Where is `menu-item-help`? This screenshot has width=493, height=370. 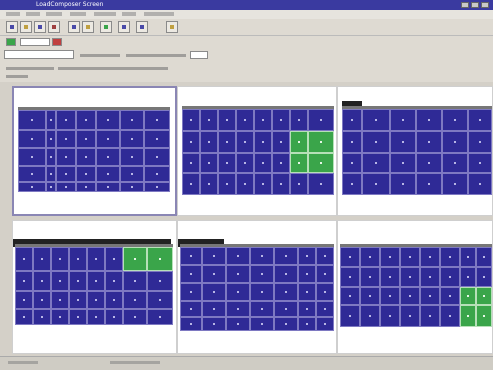
menu-item-help is located at coordinates (129, 14).